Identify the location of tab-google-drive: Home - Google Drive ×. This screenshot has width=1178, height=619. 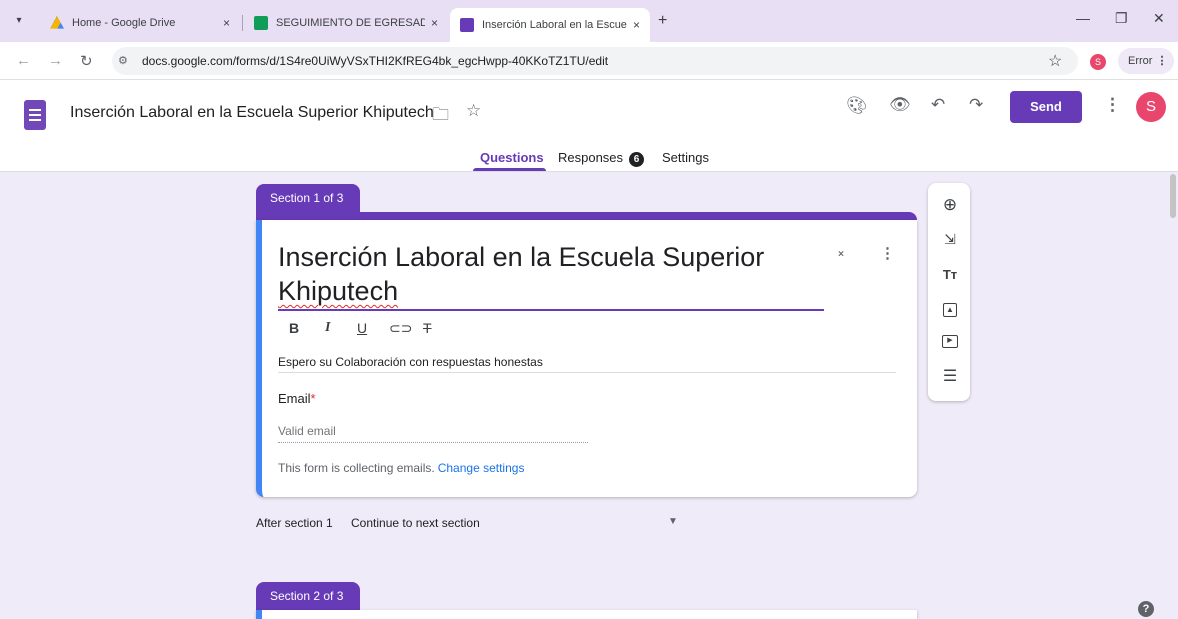
(140, 23).